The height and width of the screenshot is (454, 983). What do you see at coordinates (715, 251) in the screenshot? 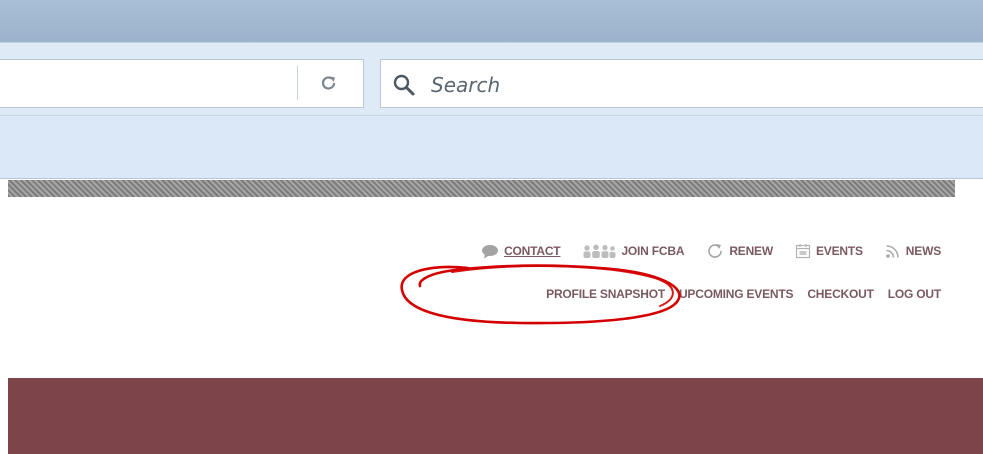
I see `refresh-icon` at bounding box center [715, 251].